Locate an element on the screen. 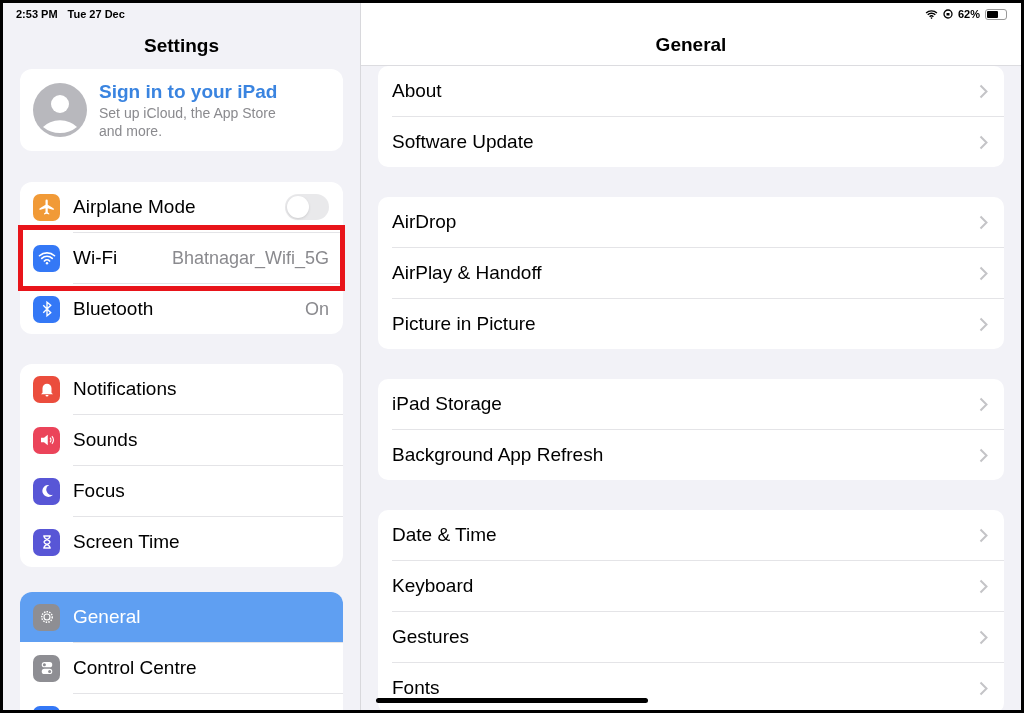  wifi-icon is located at coordinates (931, 14).